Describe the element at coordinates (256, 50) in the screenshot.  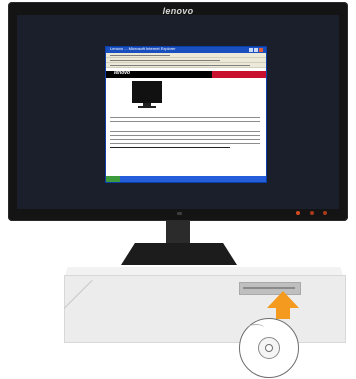
I see `maximize-icon` at that location.